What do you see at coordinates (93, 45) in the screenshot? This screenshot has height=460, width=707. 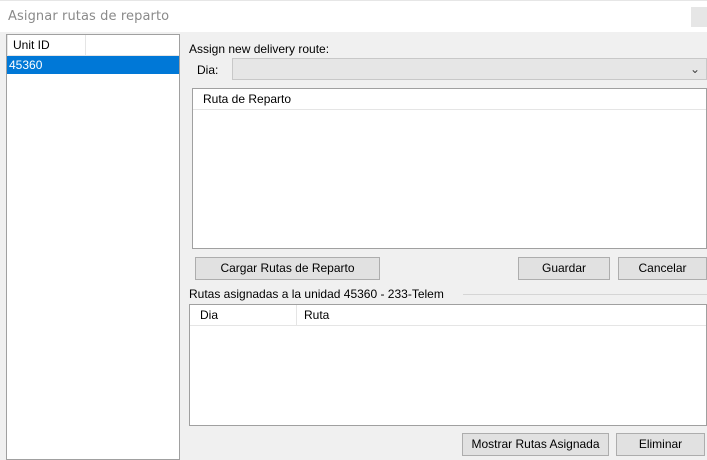 I see `unit-list-header: Unit ID` at bounding box center [93, 45].